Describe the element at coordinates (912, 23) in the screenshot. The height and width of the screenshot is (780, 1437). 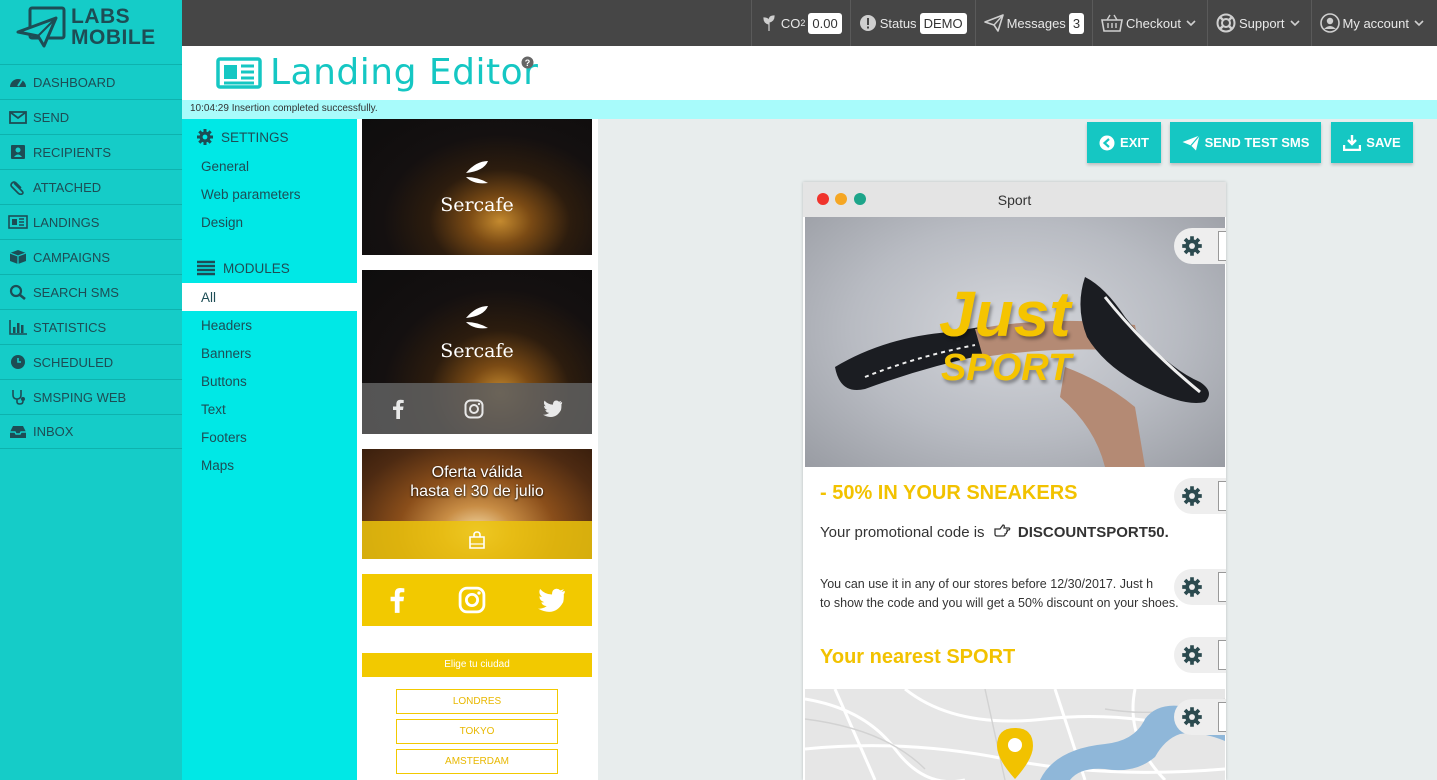
I see `status-indicator: Status DEMO` at that location.